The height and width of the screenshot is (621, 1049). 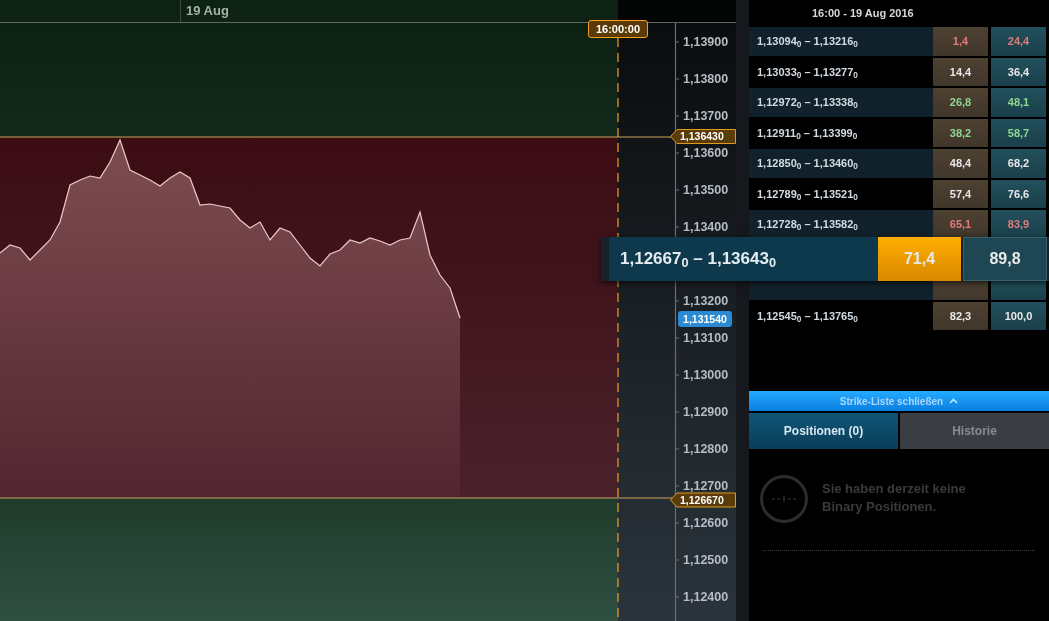 What do you see at coordinates (960, 41) in the screenshot?
I see `call-price-cell: 1,4` at bounding box center [960, 41].